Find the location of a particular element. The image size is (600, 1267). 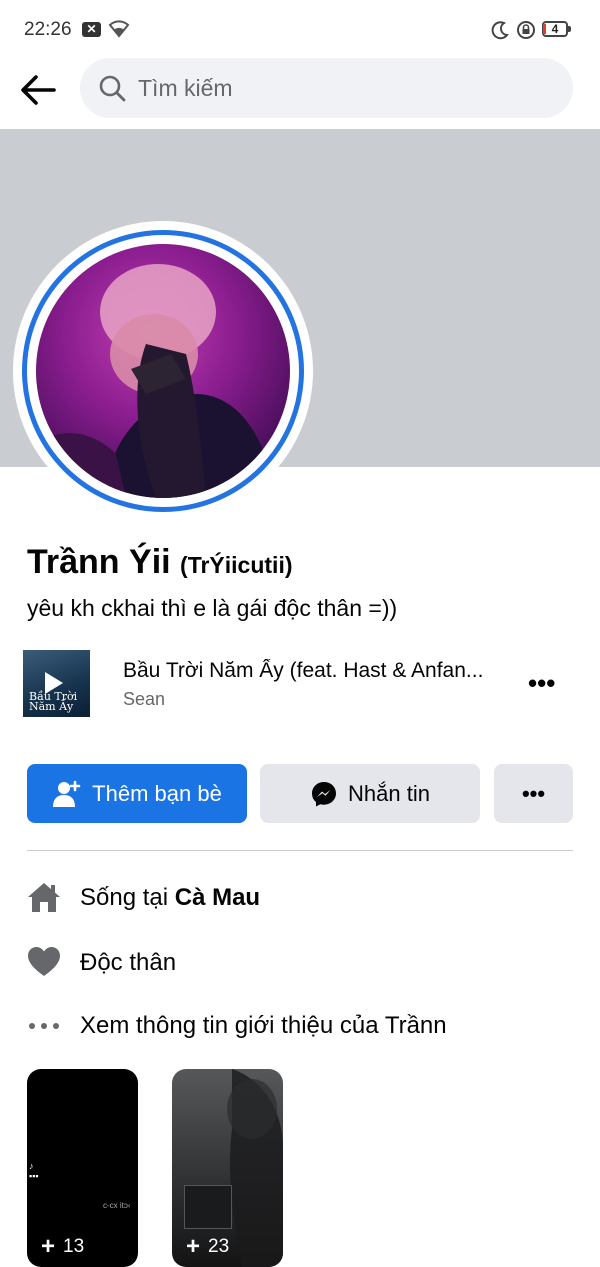

home-icon is located at coordinates (44, 897).